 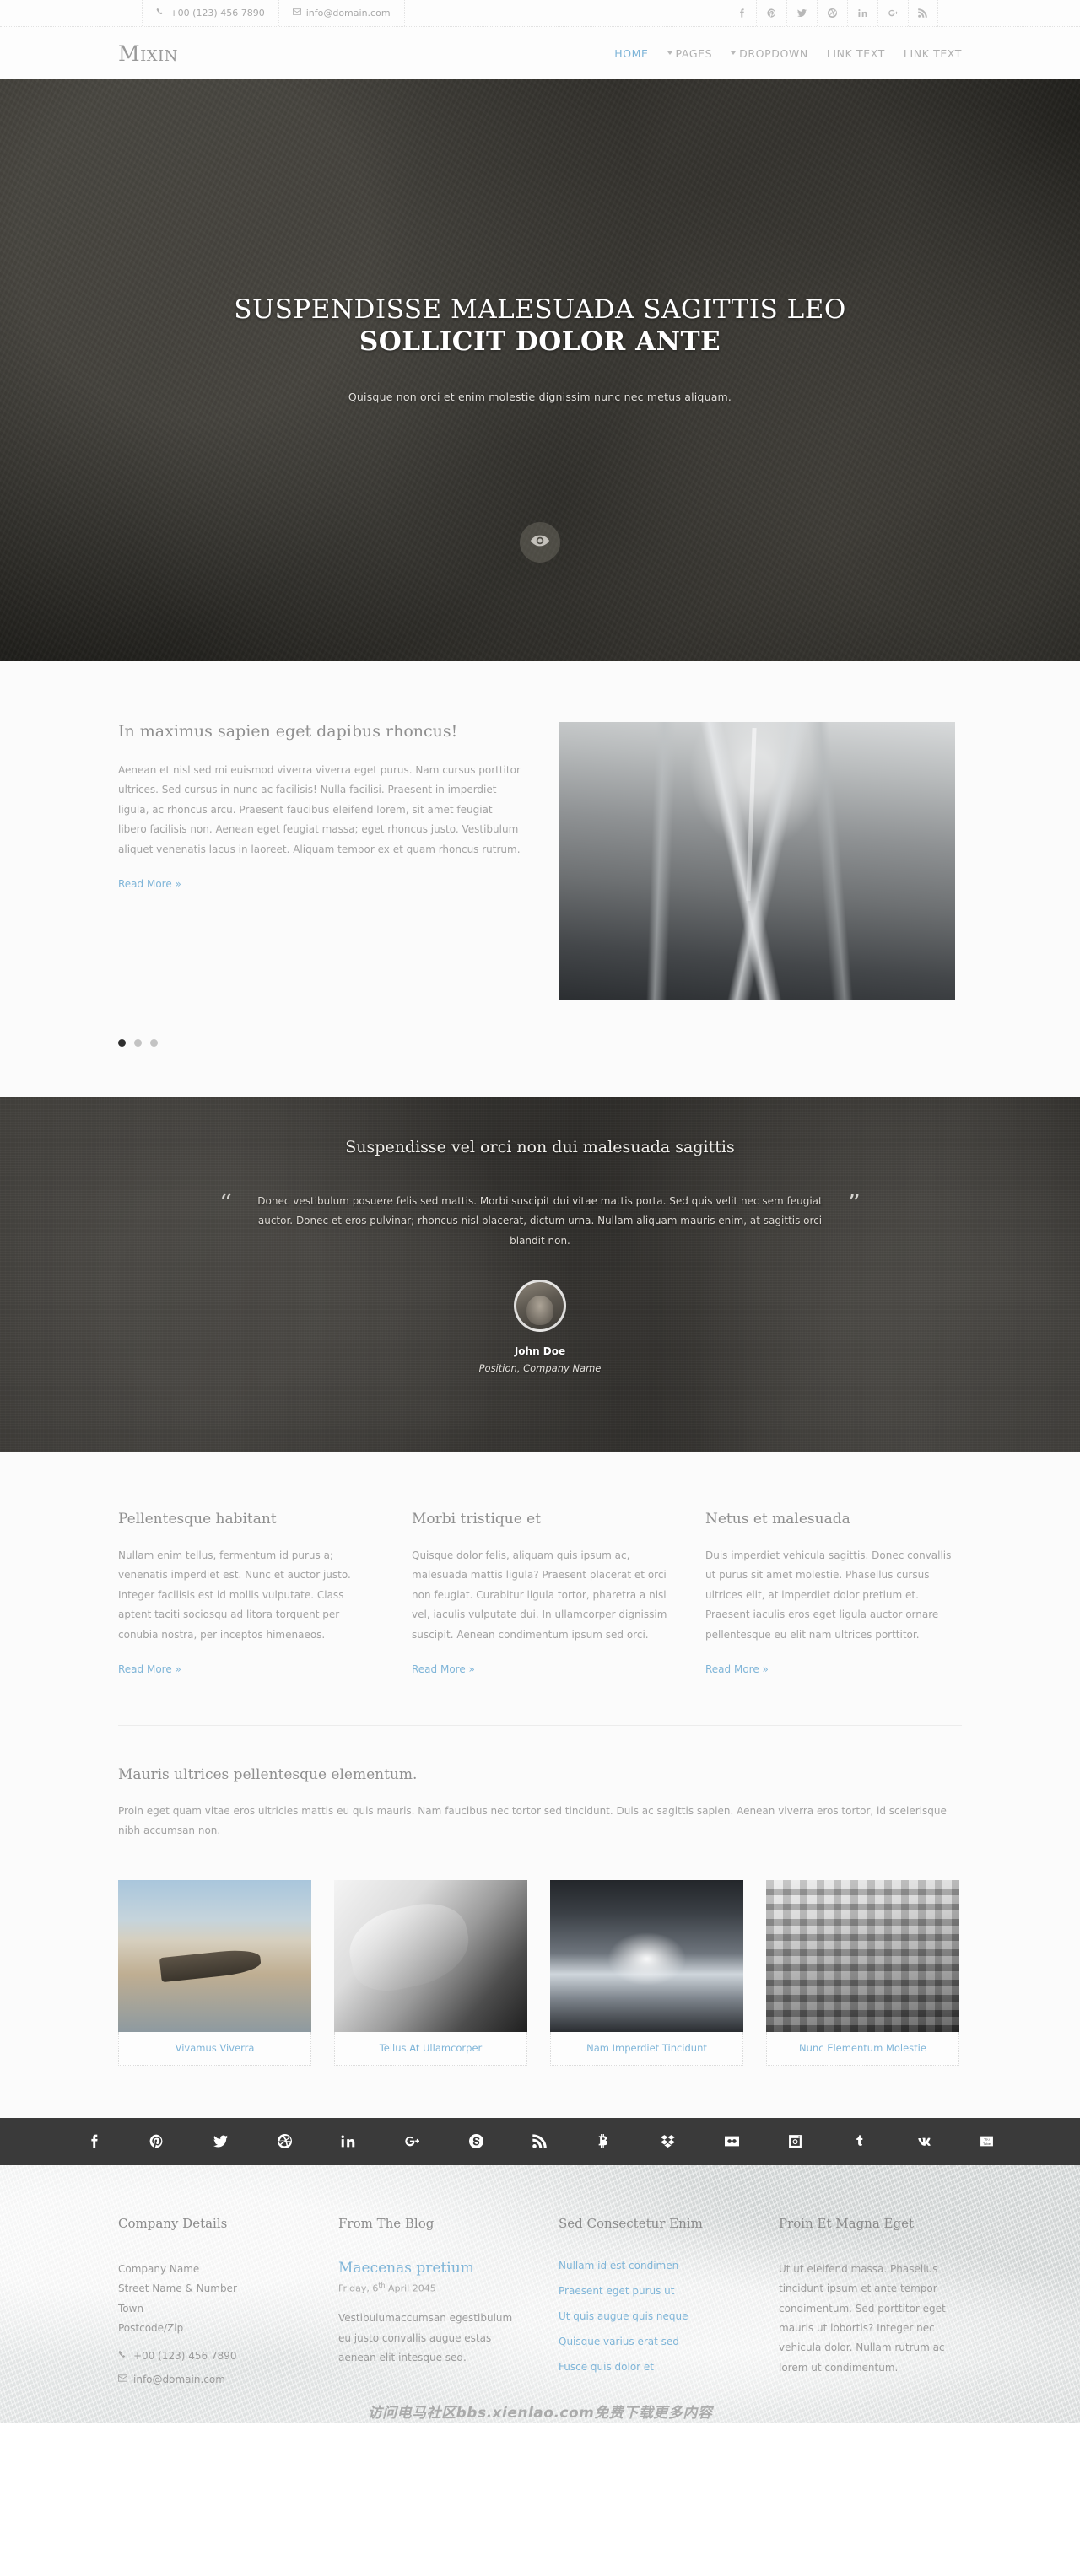 I want to click on dropbox-icon, so click(x=667, y=2141).